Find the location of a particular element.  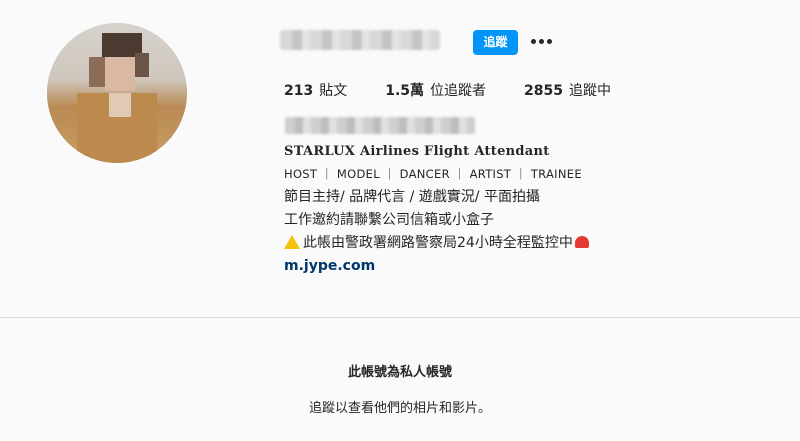

followers-value: 1.5萬 is located at coordinates (405, 91).